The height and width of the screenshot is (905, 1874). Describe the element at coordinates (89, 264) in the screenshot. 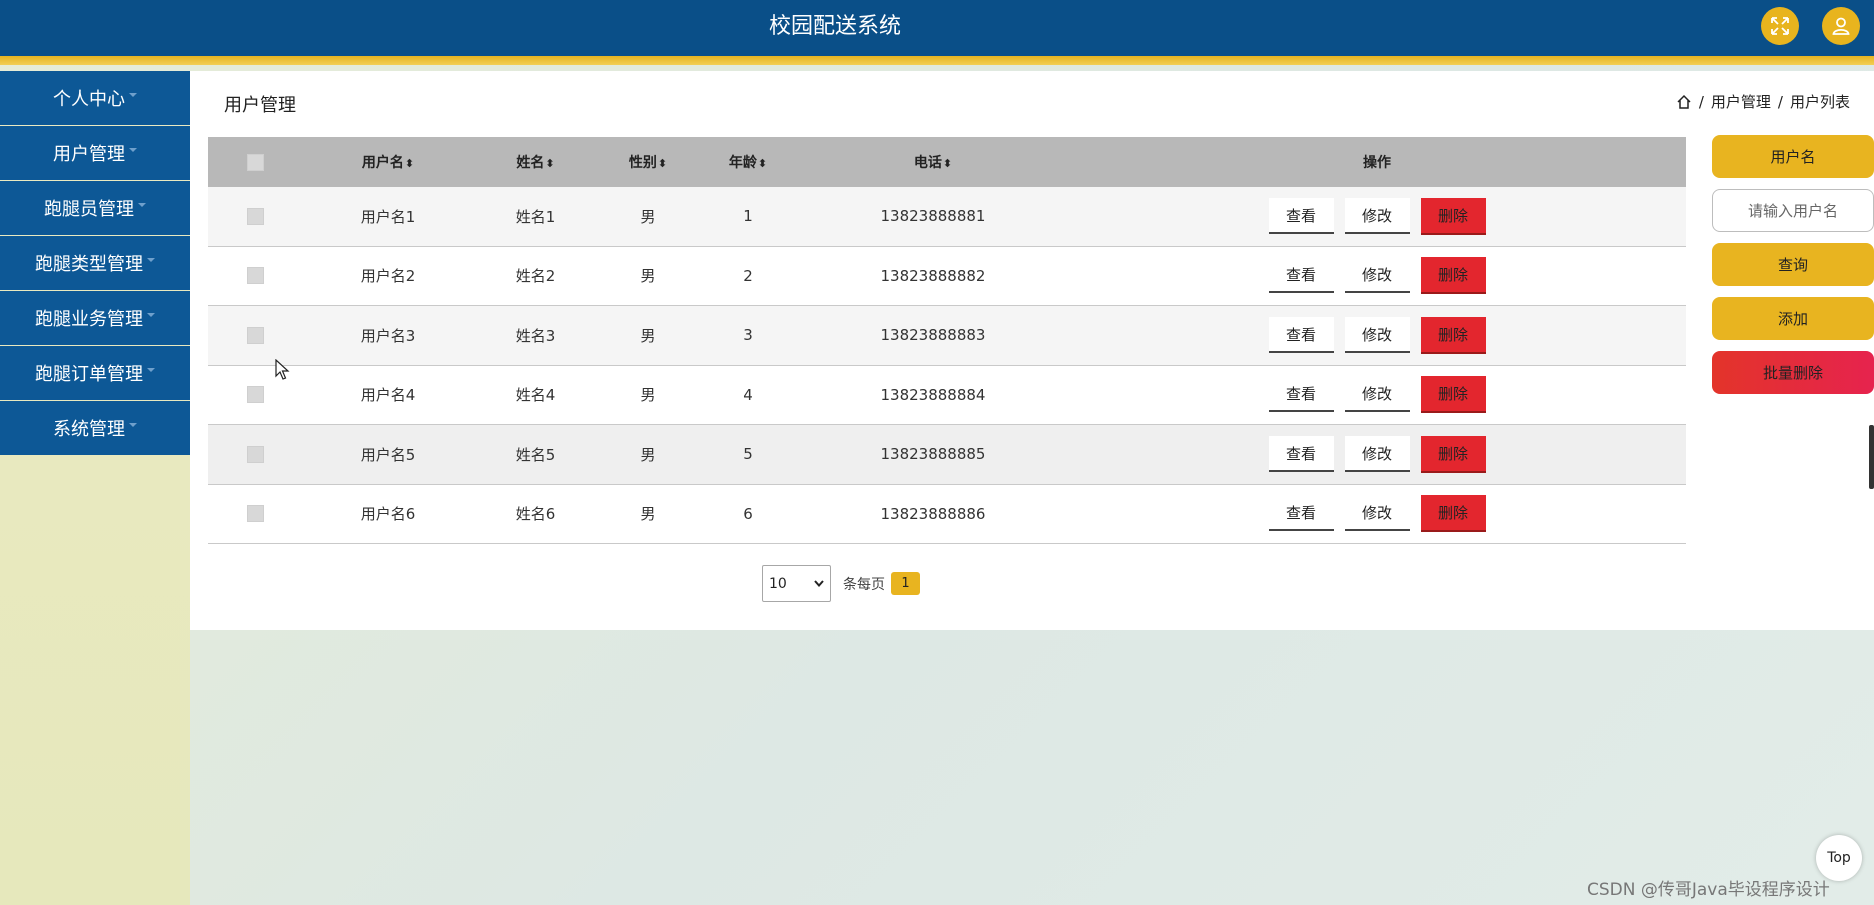

I see `sidebar-item-label: 跑腿类型管理` at that location.